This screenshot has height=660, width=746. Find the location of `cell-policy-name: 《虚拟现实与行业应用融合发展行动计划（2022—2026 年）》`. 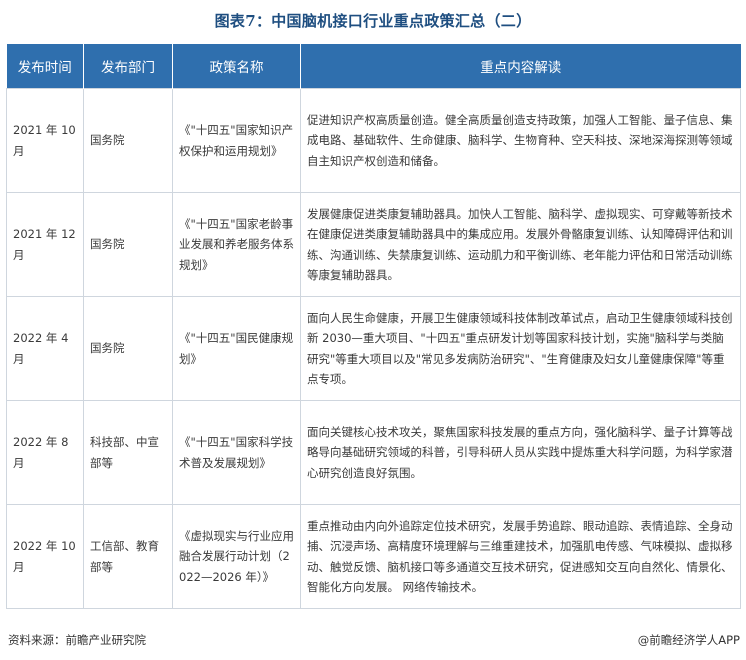

cell-policy-name: 《虚拟现实与行业应用融合发展行动计划（2022—2026 年）》 is located at coordinates (236, 556).